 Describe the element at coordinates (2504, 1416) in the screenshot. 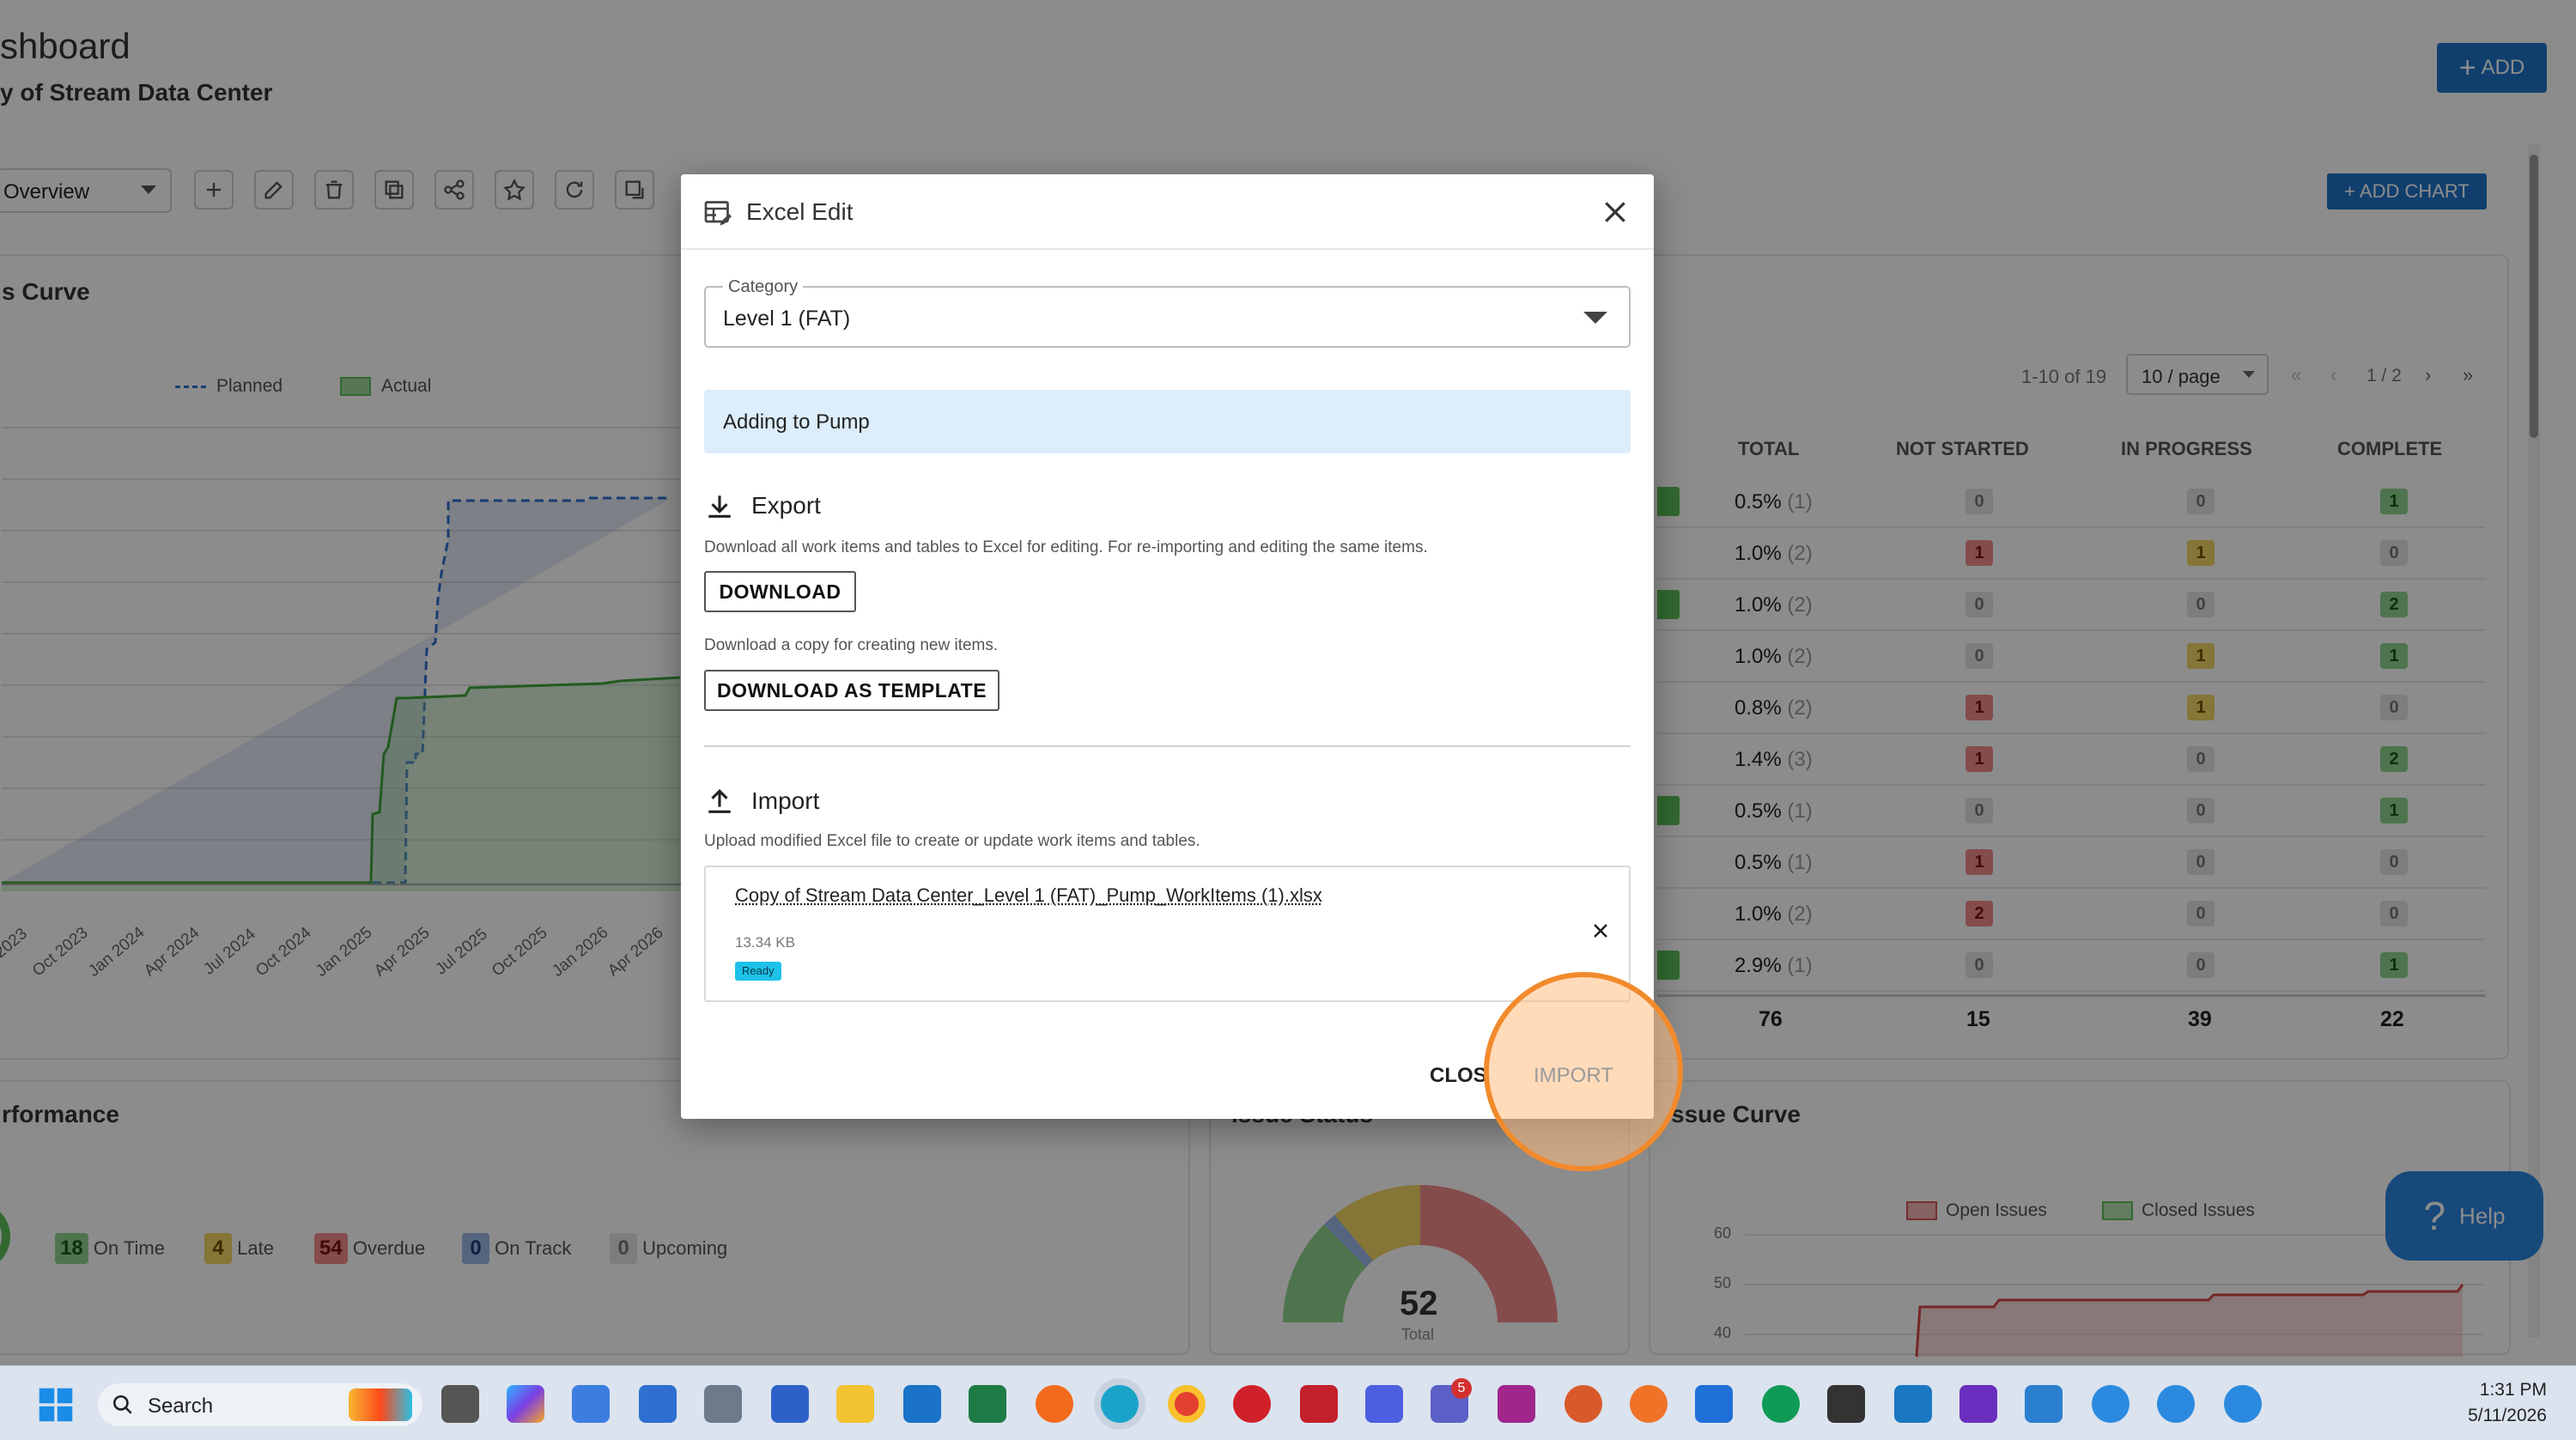

I see `clock-date: 5/11/2026` at that location.